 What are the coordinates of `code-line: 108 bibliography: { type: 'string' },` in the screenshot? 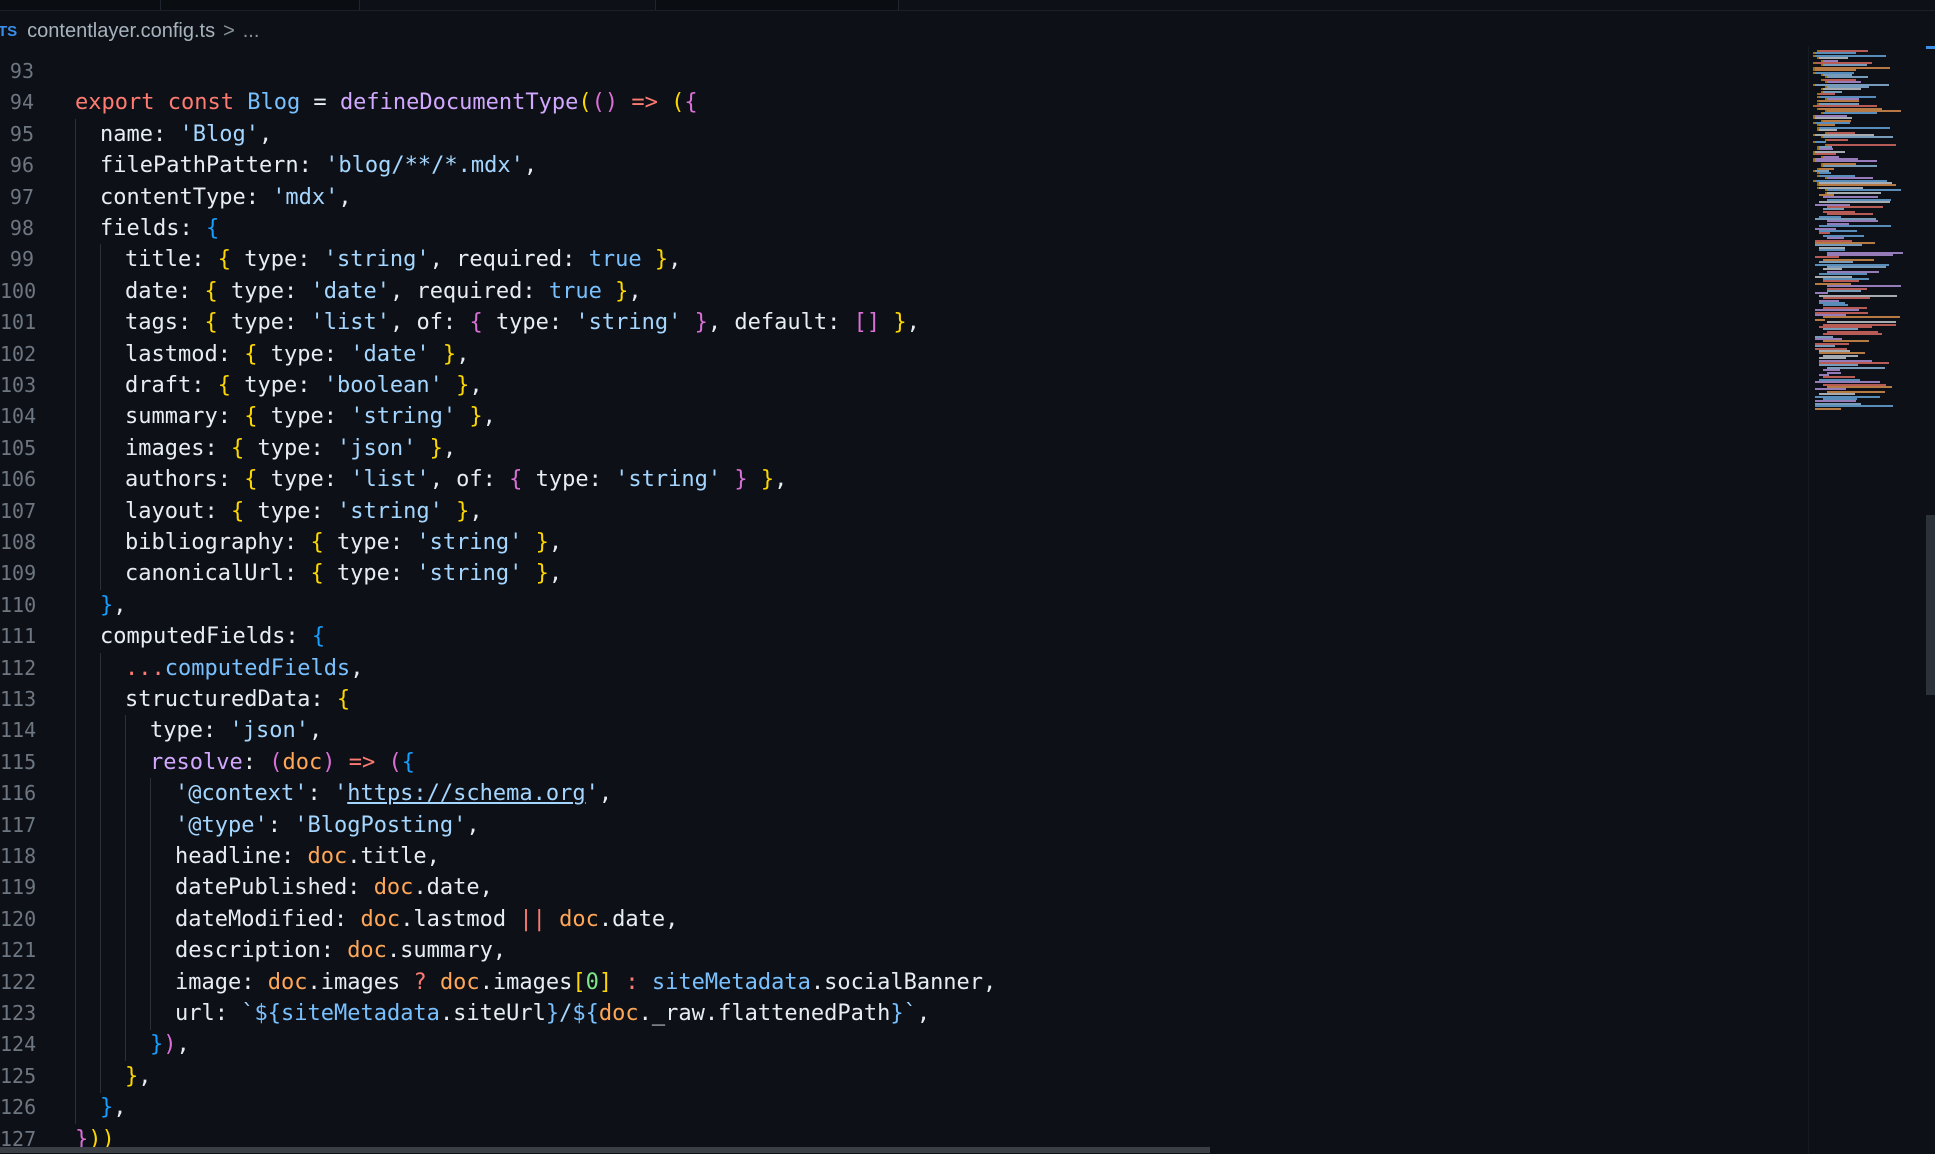 It's located at (900, 542).